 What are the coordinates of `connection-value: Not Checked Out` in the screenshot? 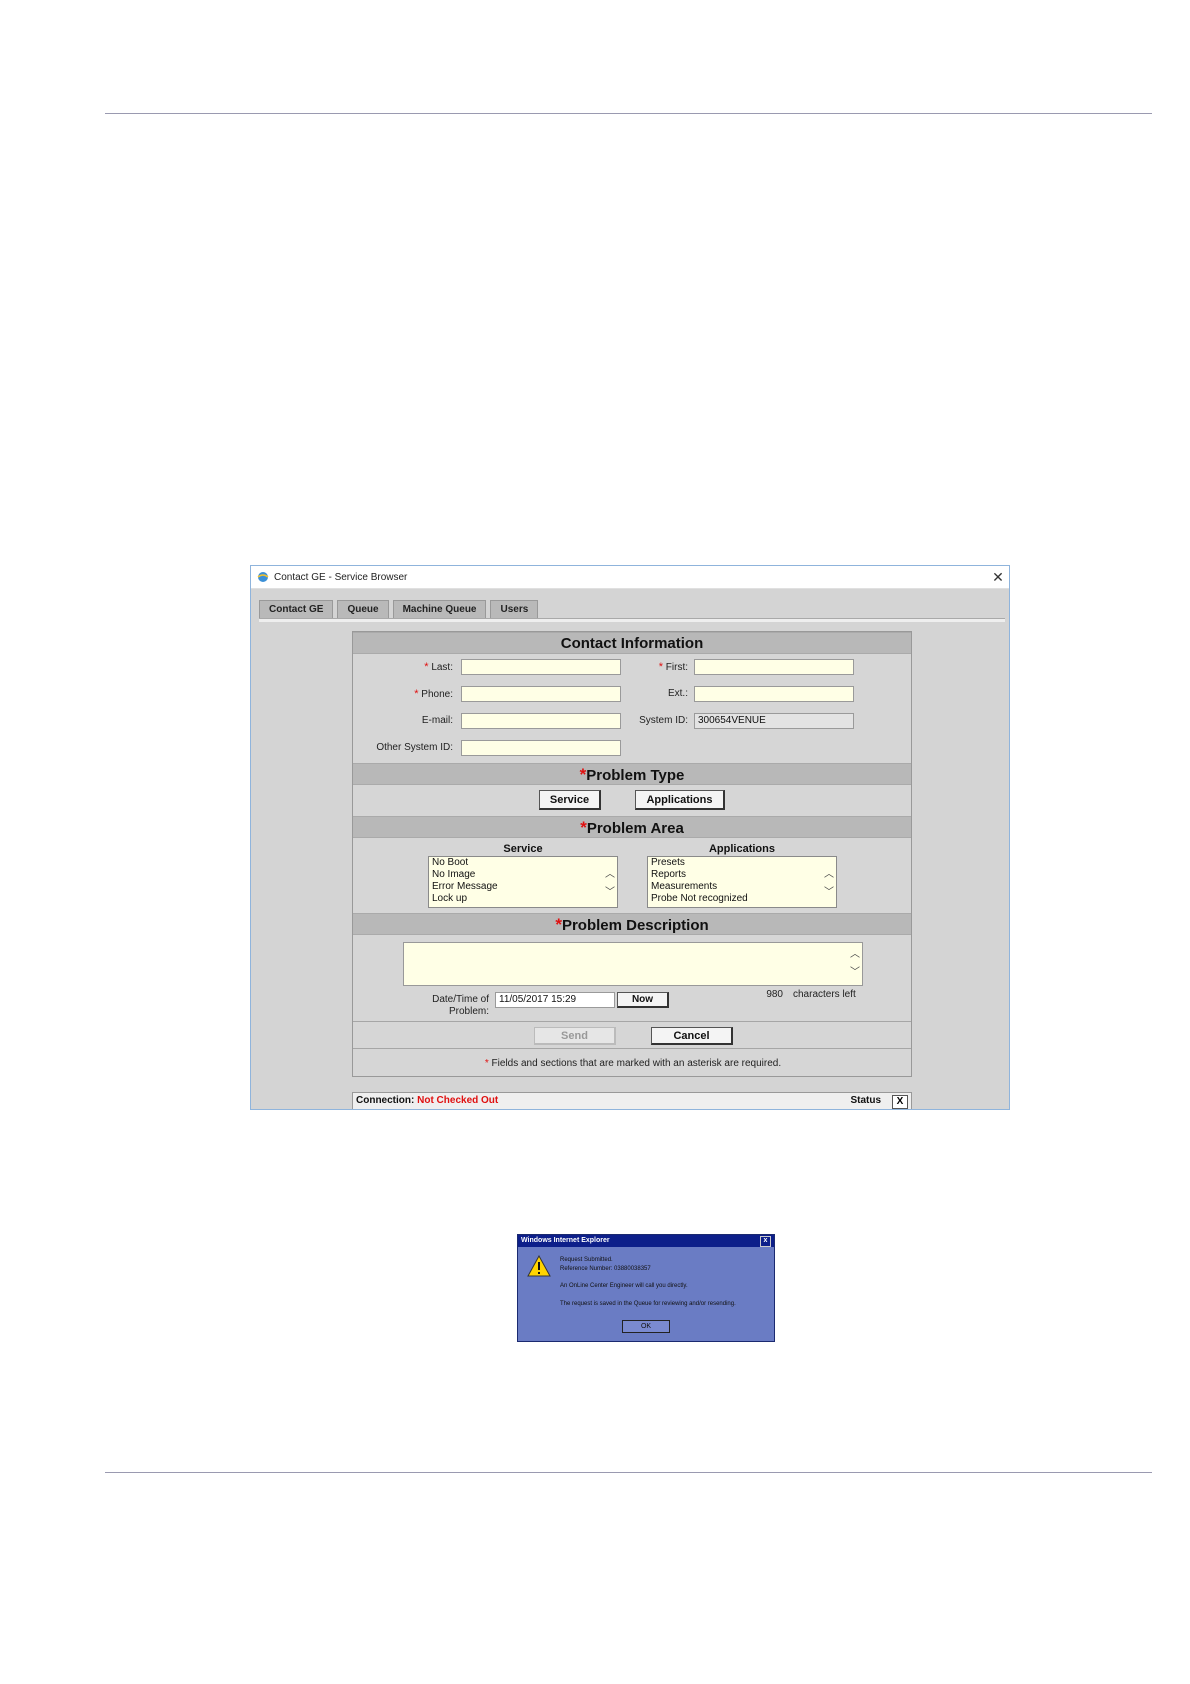 It's located at (458, 1100).